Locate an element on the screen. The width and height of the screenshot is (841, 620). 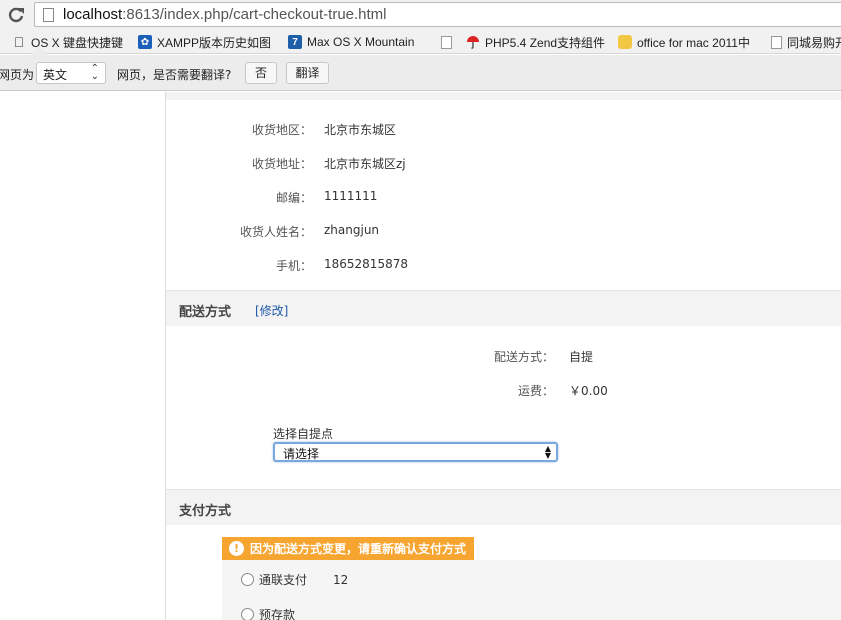
payment-section-header: 支付方式 is located at coordinates (503, 507).